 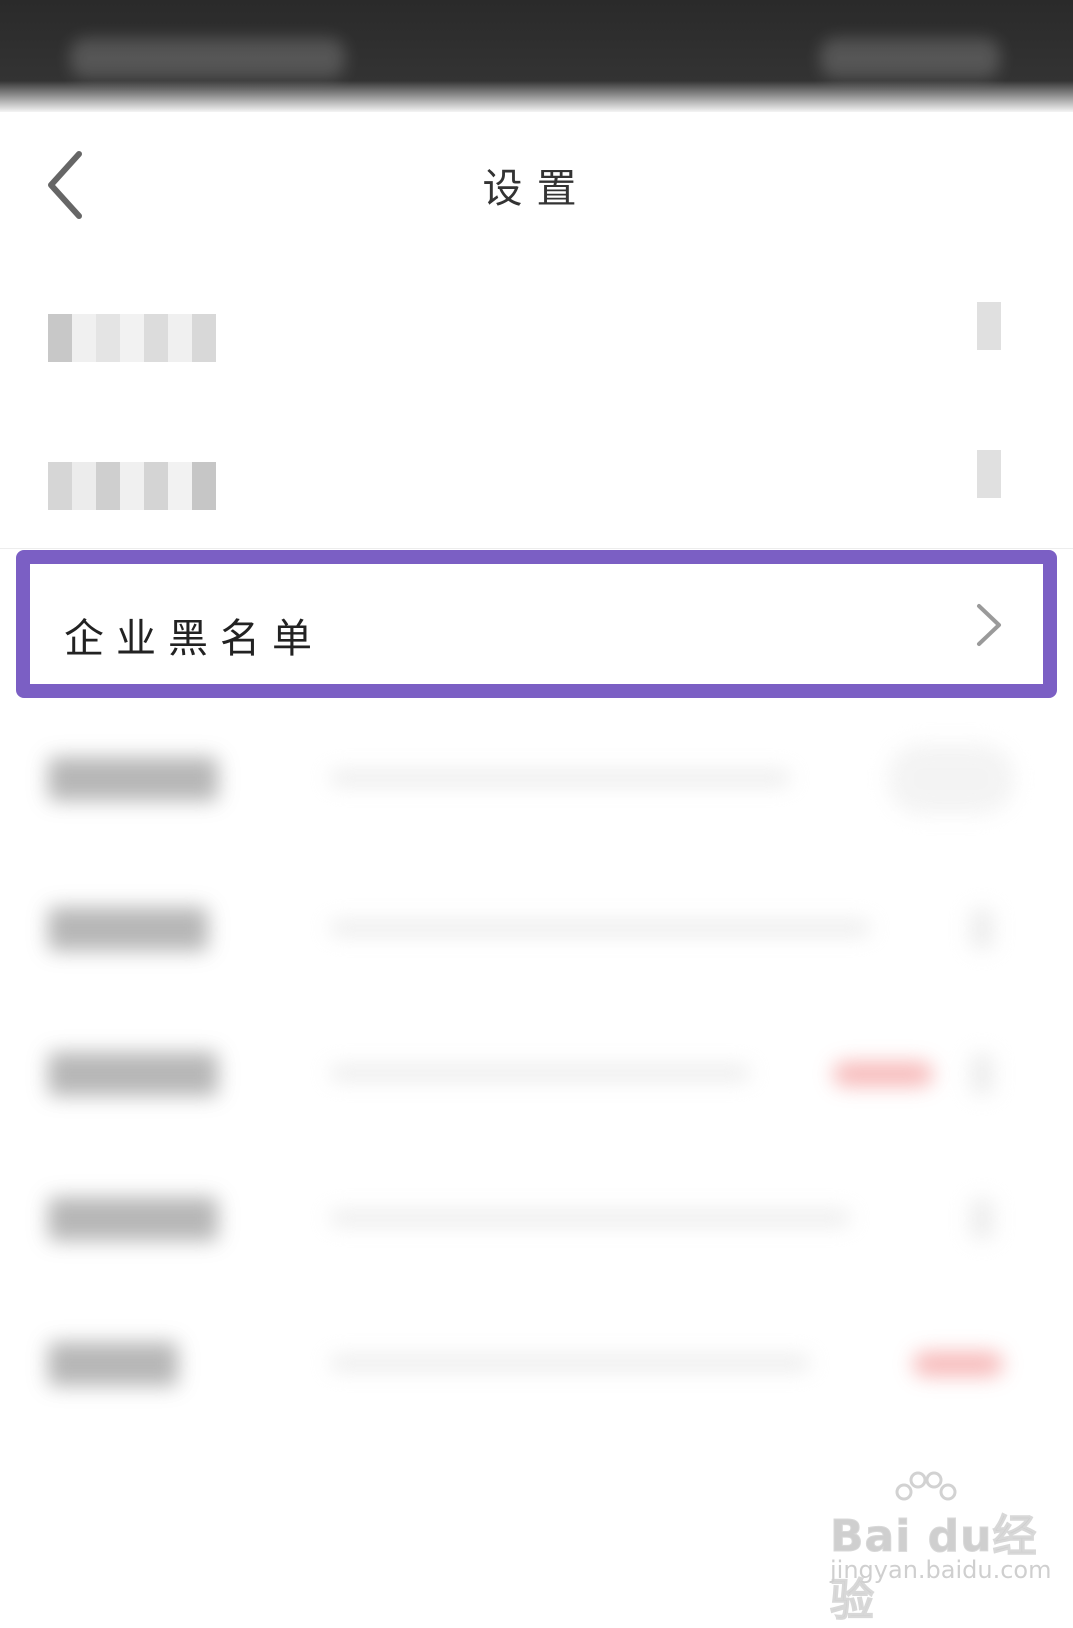 What do you see at coordinates (207, 58) in the screenshot?
I see `status-bar-left-blurred` at bounding box center [207, 58].